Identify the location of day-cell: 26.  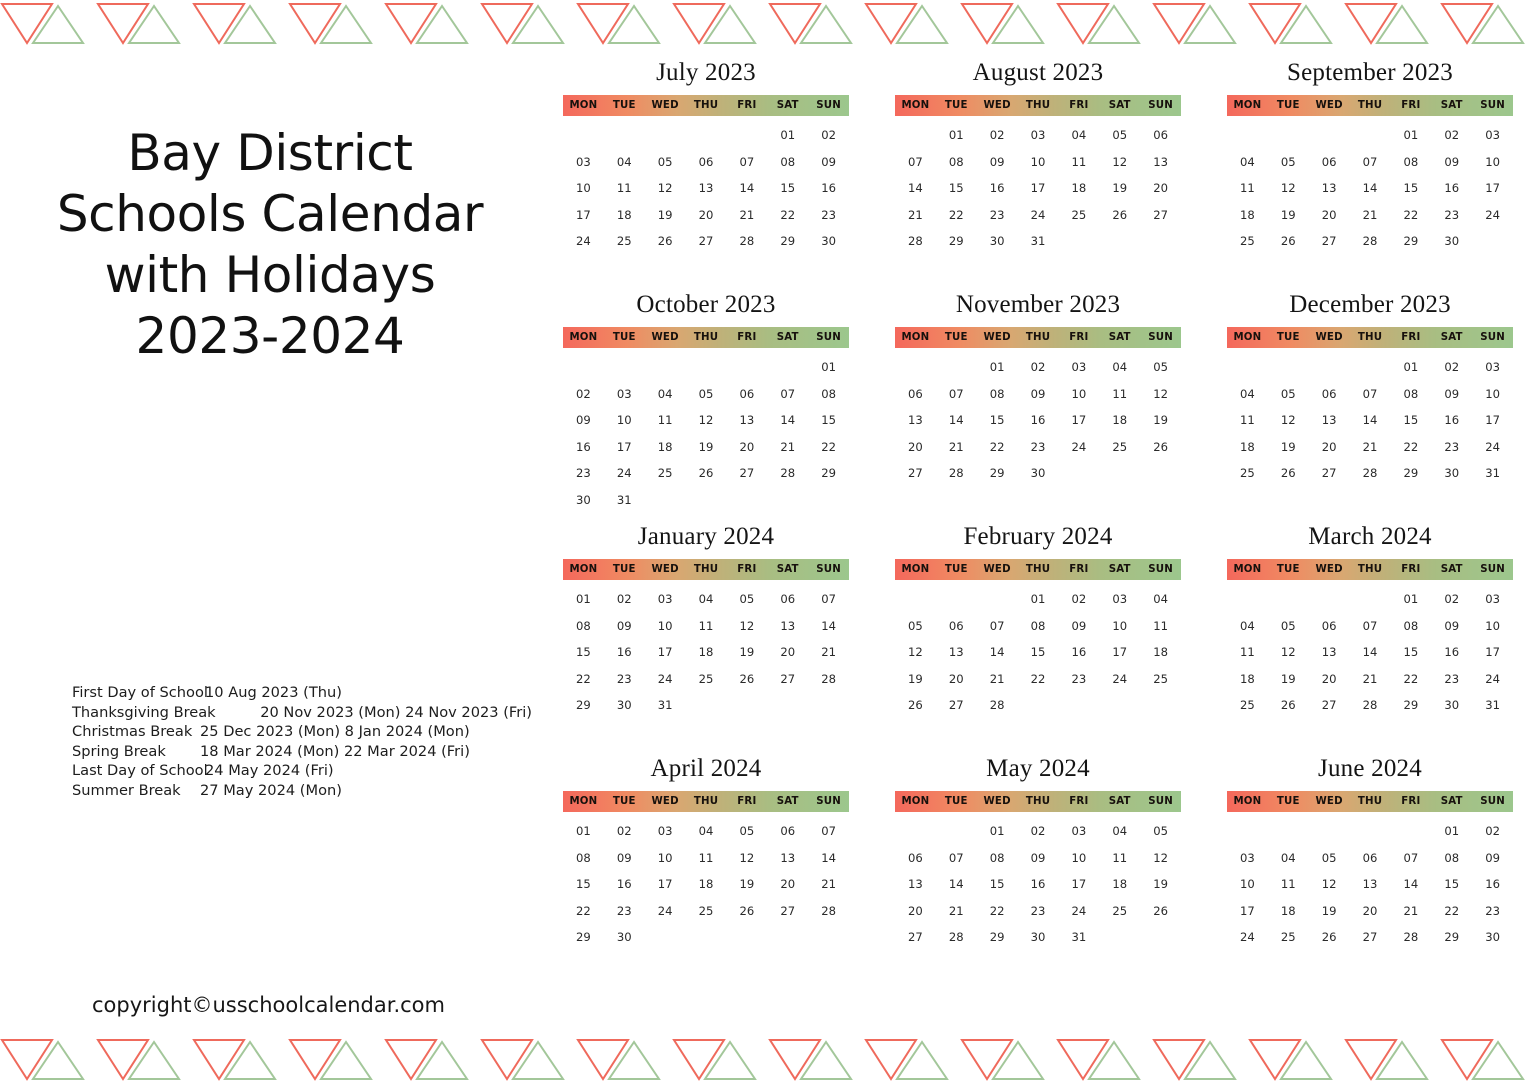
(1288, 705).